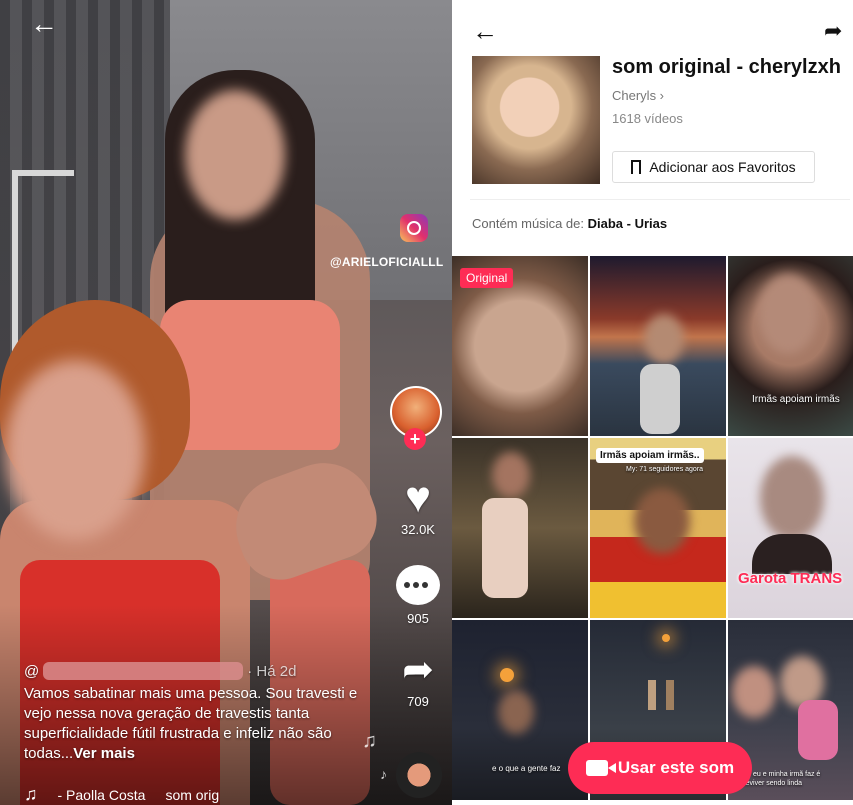 This screenshot has width=853, height=805. Describe the element at coordinates (627, 223) in the screenshot. I see `contains-value: Diaba - Urias` at that location.